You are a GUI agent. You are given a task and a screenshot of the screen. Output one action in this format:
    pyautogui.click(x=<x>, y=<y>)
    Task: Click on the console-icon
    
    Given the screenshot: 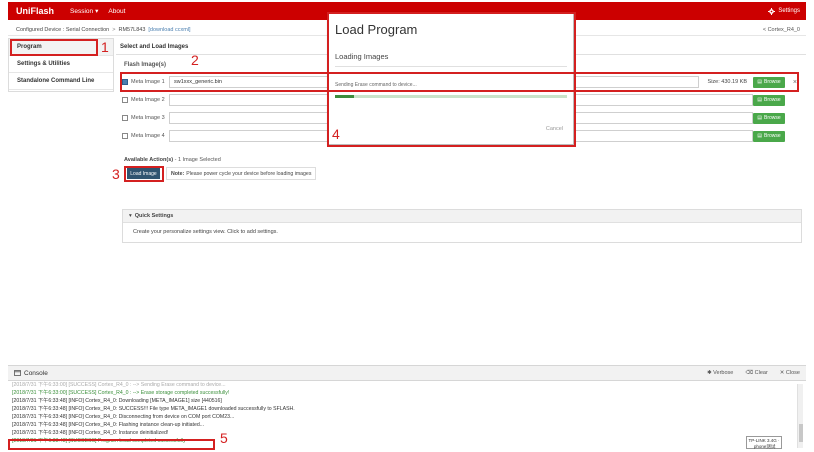 What is the action you would take?
    pyautogui.click(x=17, y=373)
    